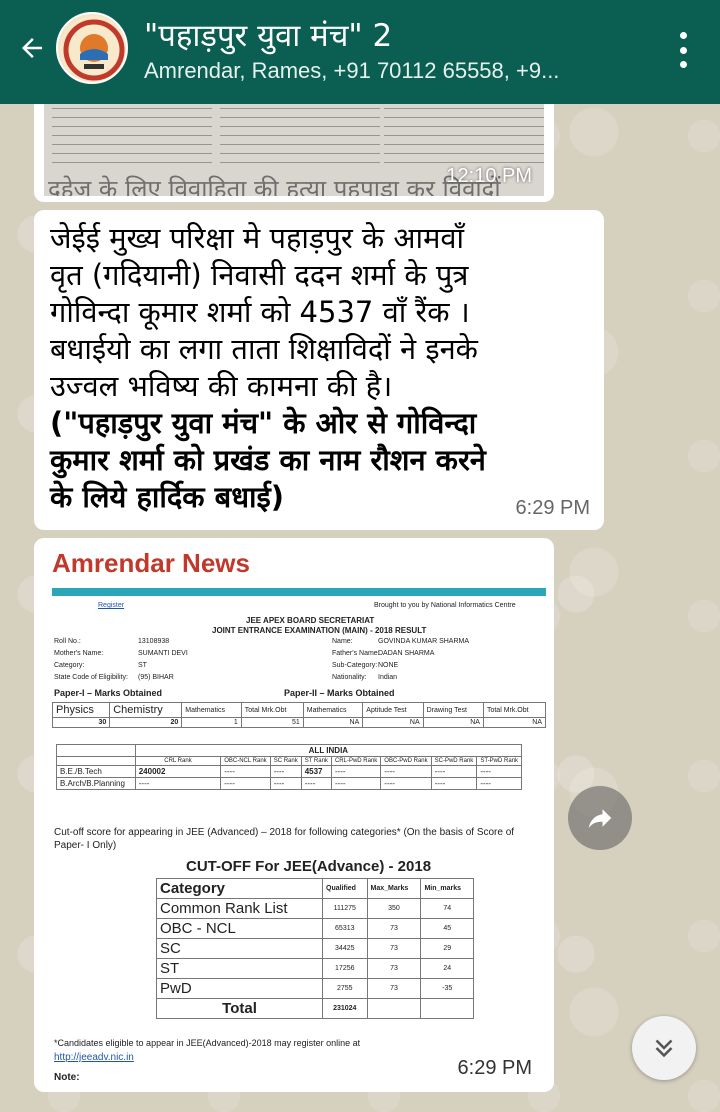 This screenshot has height=1112, width=720. What do you see at coordinates (239, 908) in the screenshot?
I see `table-cell: Common Rank List` at bounding box center [239, 908].